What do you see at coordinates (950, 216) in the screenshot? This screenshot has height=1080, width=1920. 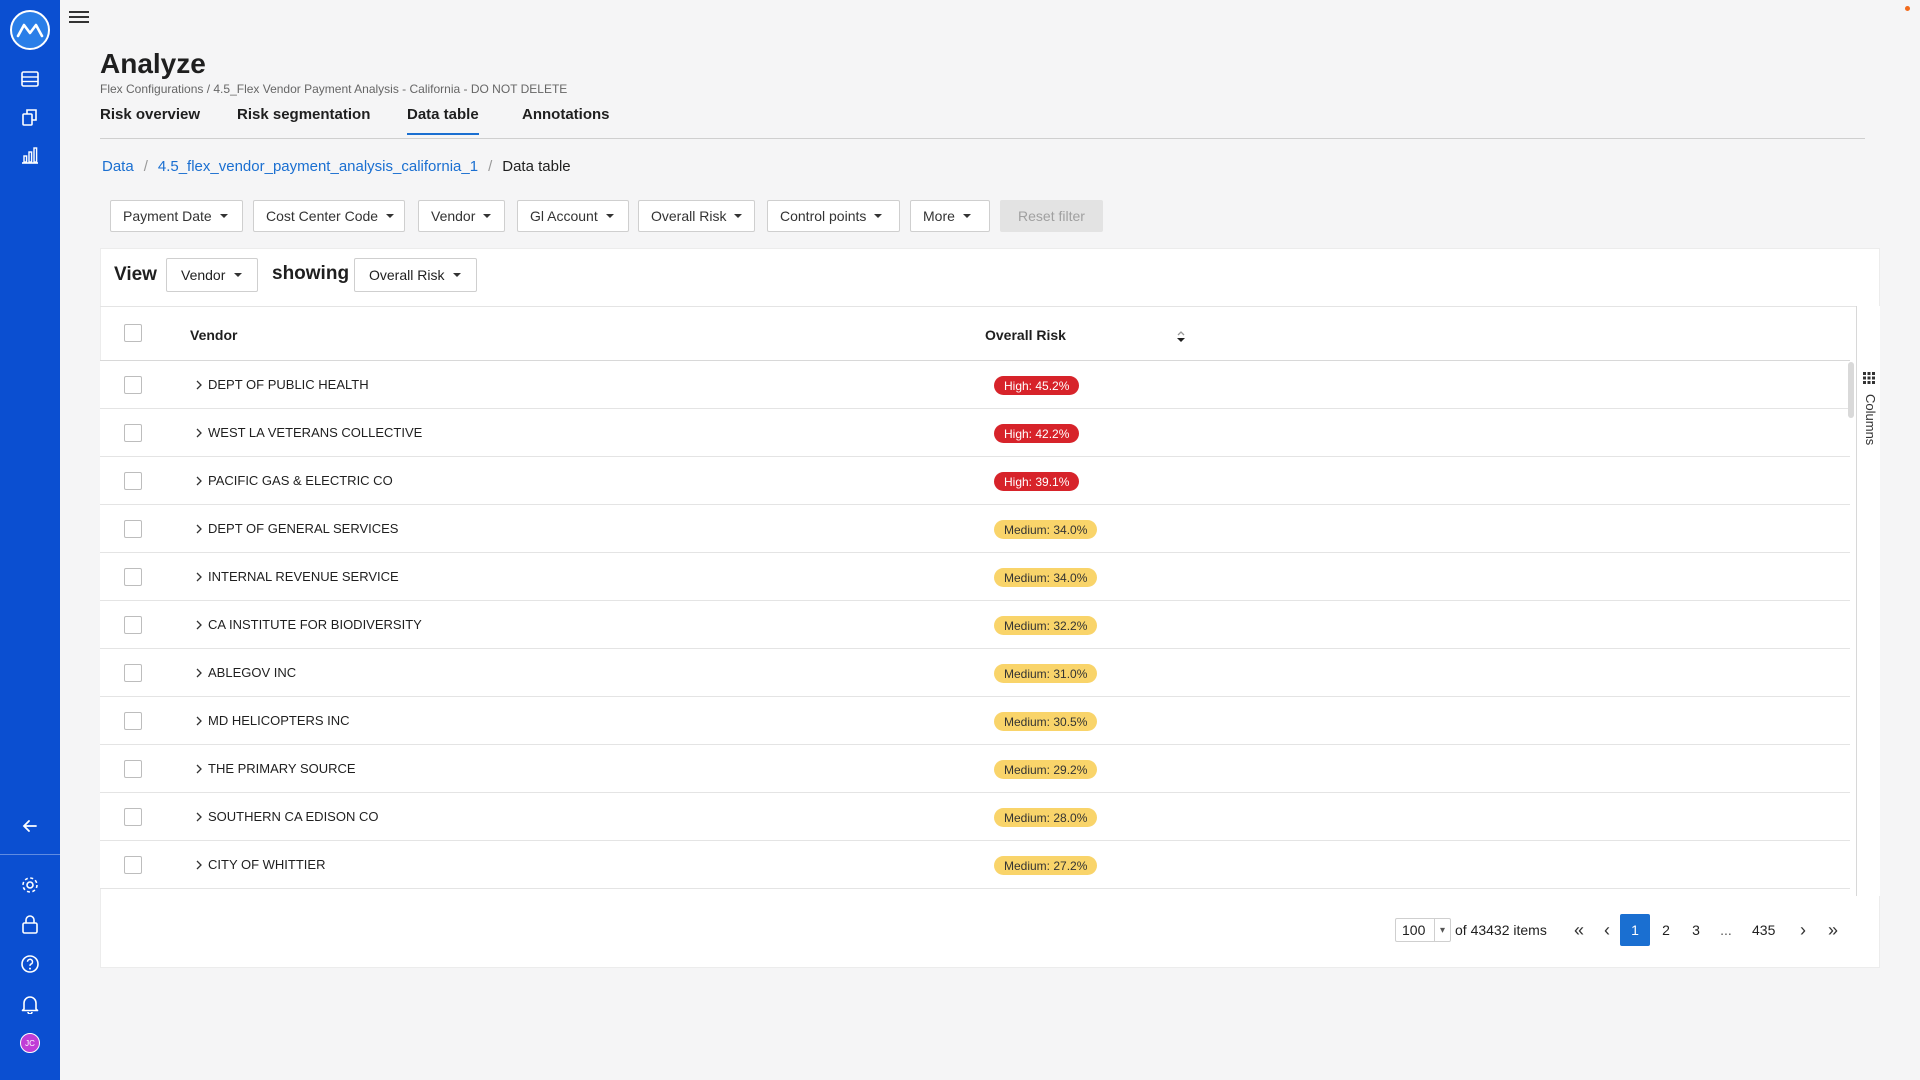 I see `filter-more: More` at bounding box center [950, 216].